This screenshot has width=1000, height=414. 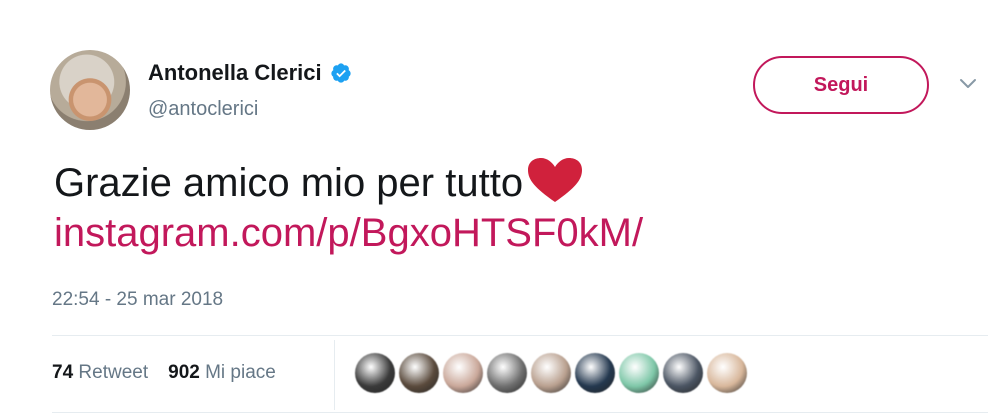 I want to click on tweet-timestamp: 22:54 - 25 mar 2018, so click(x=137, y=300).